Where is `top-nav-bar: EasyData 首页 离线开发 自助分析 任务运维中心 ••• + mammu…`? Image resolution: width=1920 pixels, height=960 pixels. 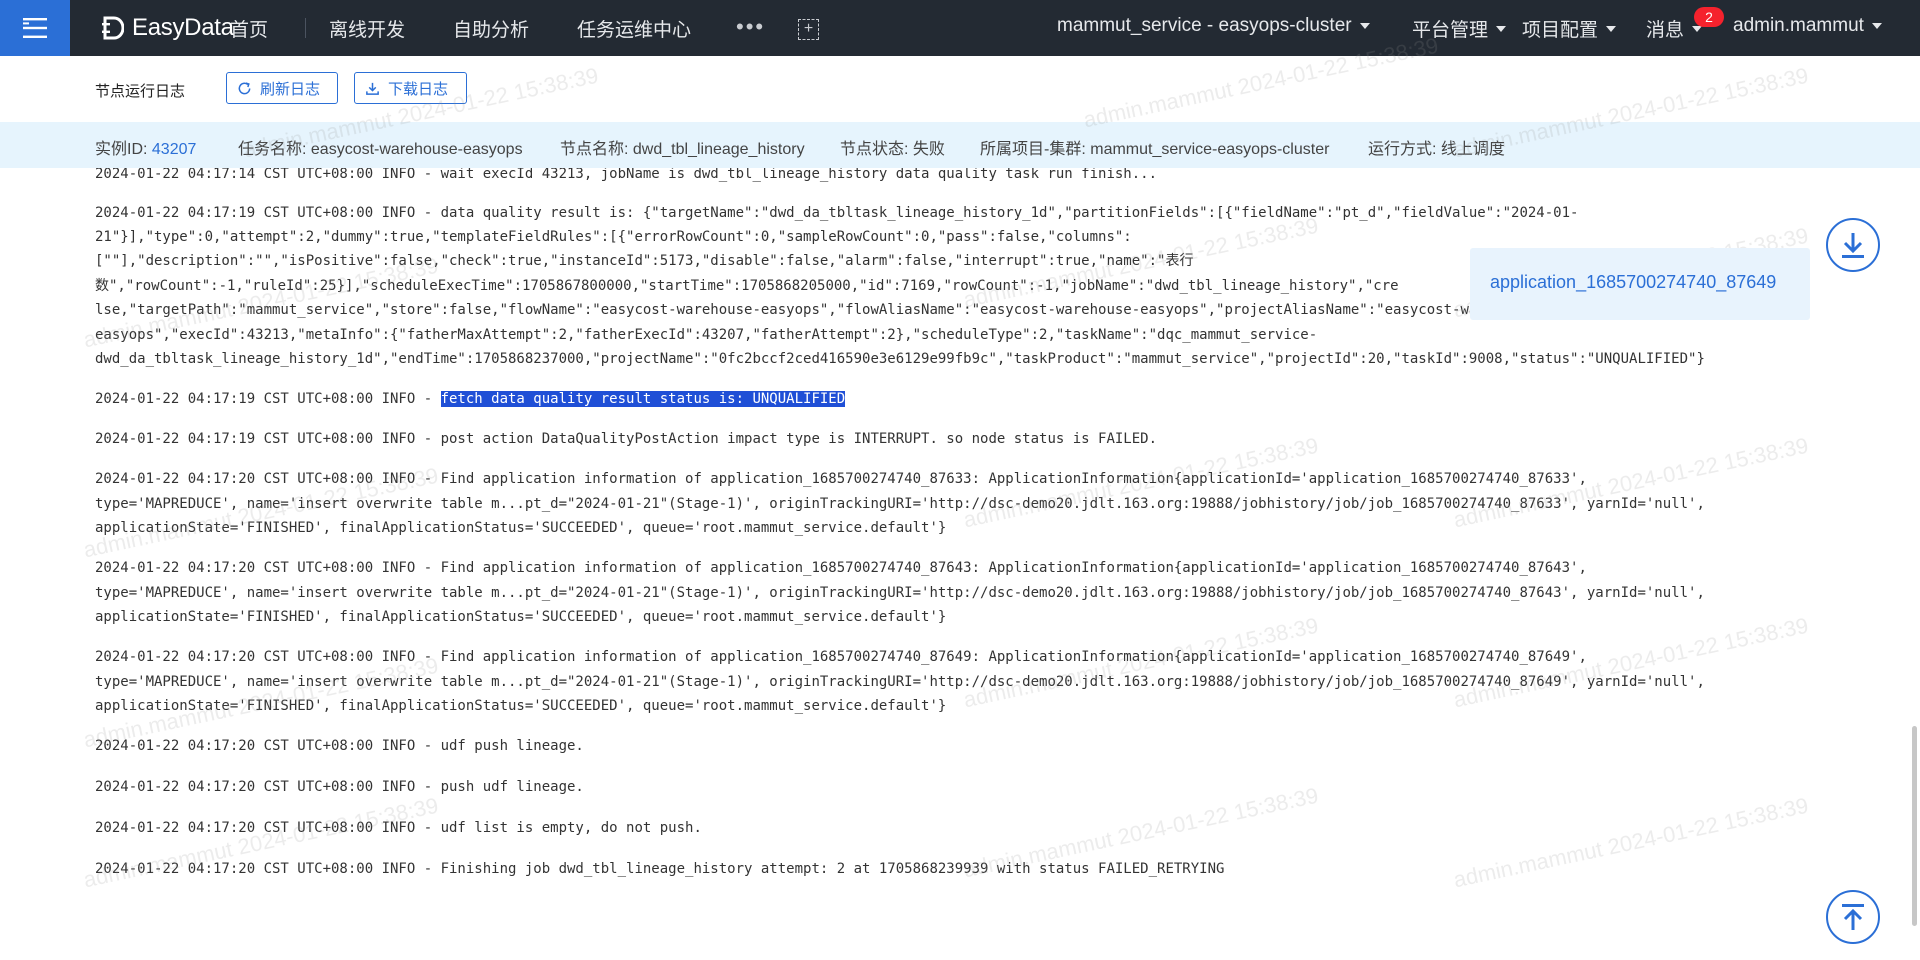
top-nav-bar: EasyData 首页 离线开发 自助分析 任务运维中心 ••• + mammu… is located at coordinates (960, 28).